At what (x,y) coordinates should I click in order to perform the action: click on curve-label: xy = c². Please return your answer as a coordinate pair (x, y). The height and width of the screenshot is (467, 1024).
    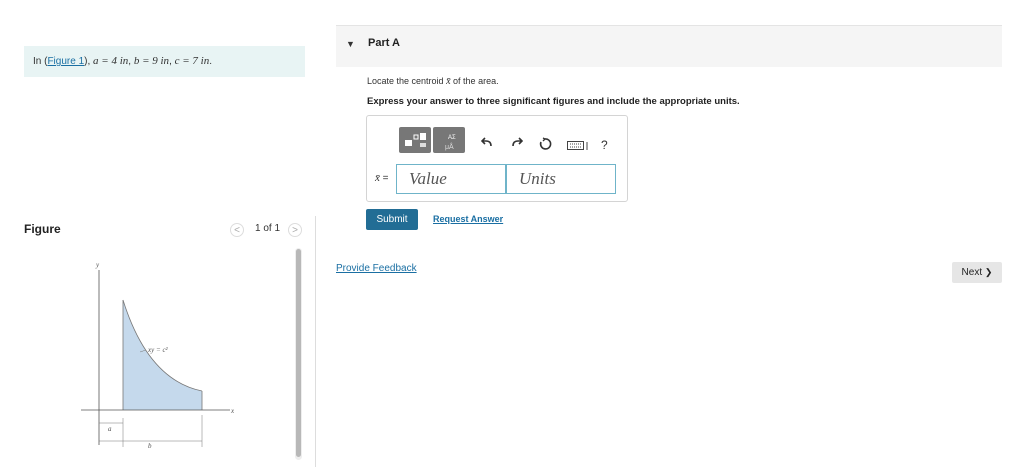
    Looking at the image, I should click on (158, 350).